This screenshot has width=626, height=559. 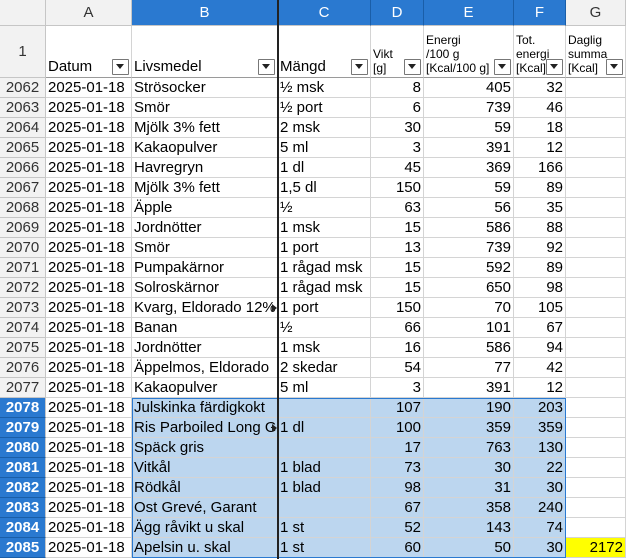 What do you see at coordinates (397, 52) in the screenshot?
I see `header-cell-weight: Vikt [g]` at bounding box center [397, 52].